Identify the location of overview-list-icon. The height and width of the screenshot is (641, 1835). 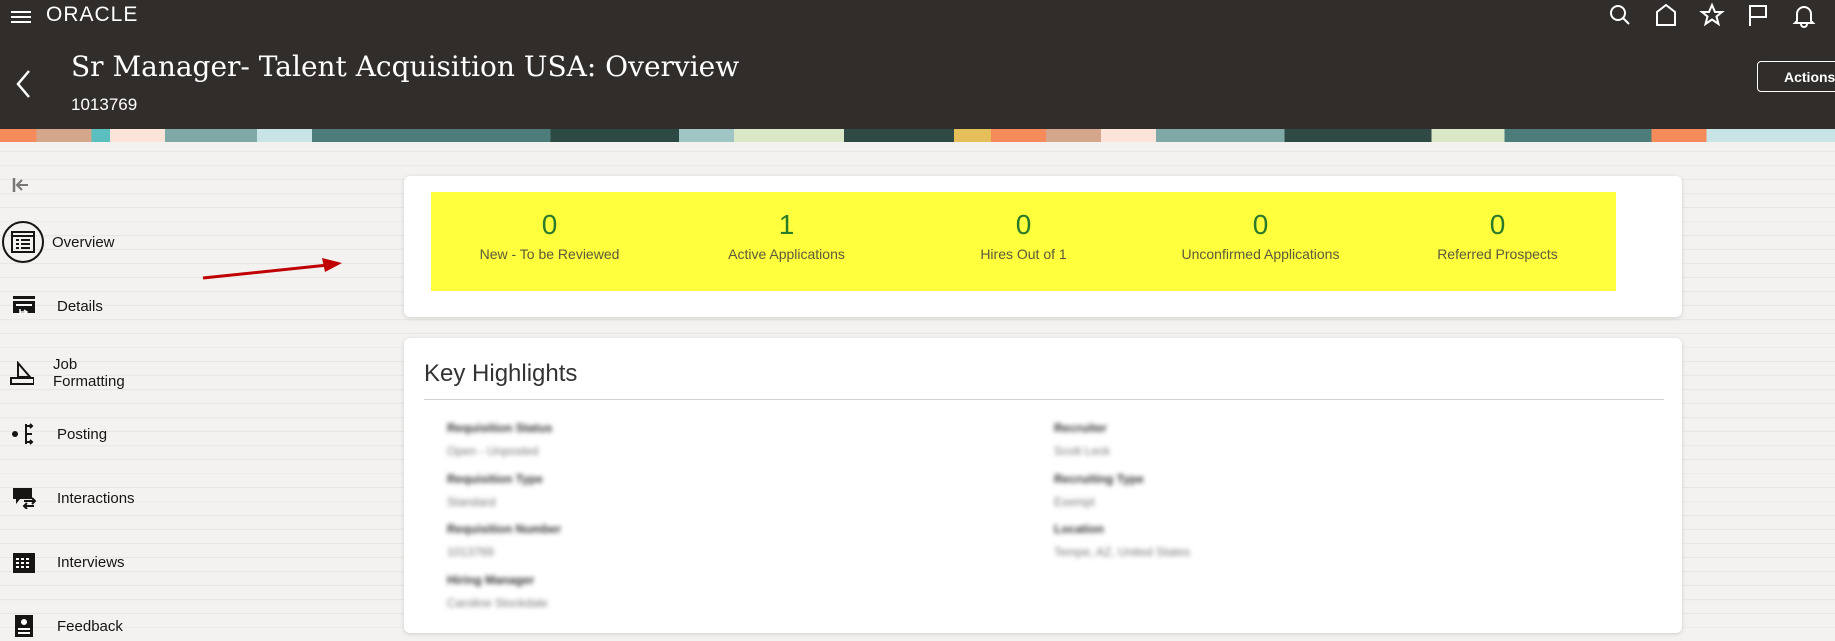
(23, 242).